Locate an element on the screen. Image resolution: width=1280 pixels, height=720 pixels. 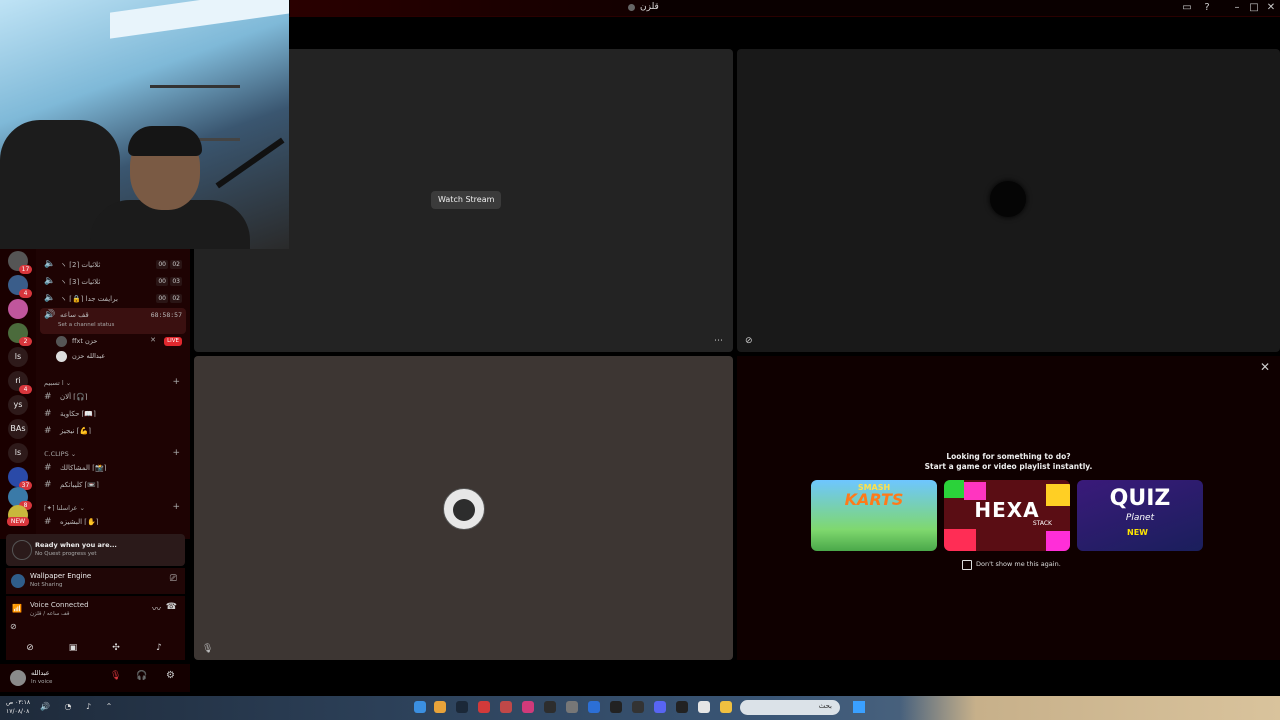
video-off-icon: ⊘ is located at coordinates (13, 626).